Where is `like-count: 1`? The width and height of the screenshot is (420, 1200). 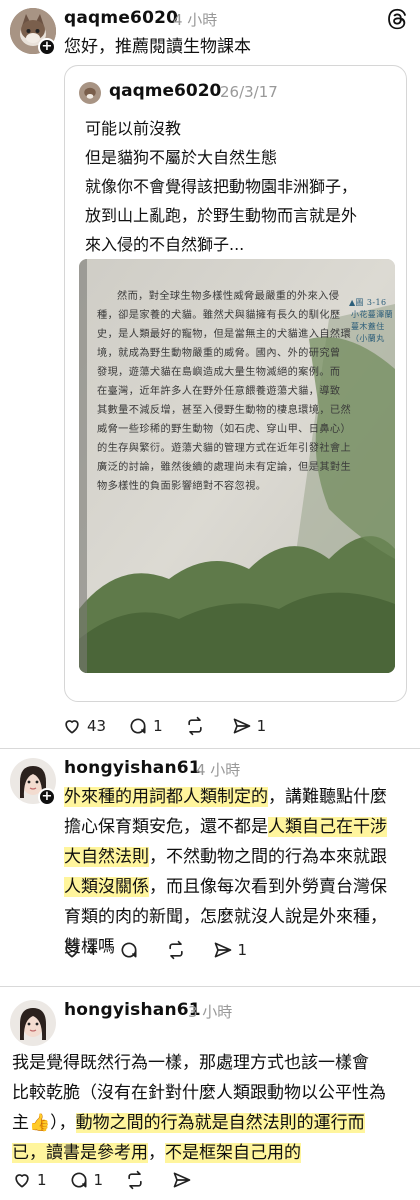 like-count: 1 is located at coordinates (42, 1180).